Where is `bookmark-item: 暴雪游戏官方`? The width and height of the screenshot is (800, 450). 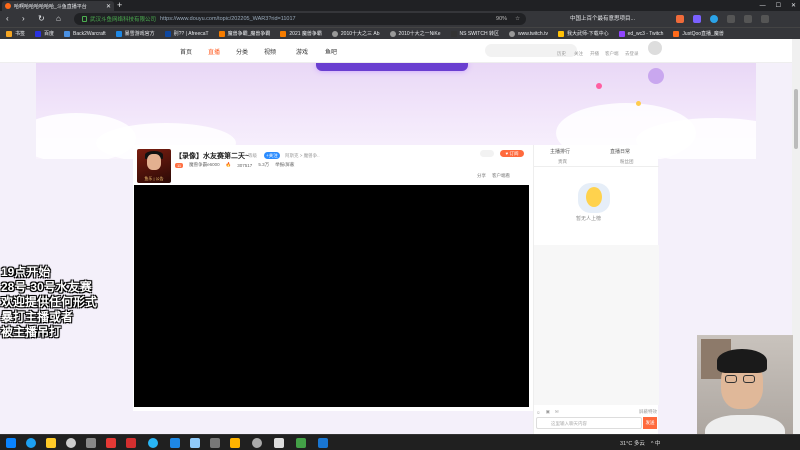
bookmark-item: 暴雪游戏官方 is located at coordinates (135, 33).